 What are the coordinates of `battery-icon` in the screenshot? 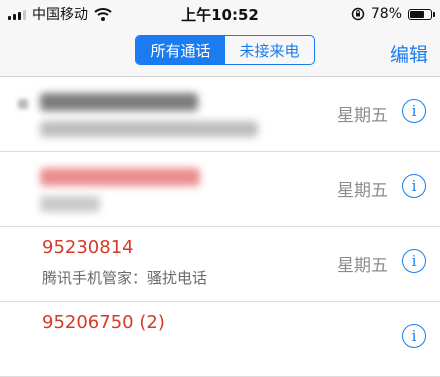 It's located at (421, 14).